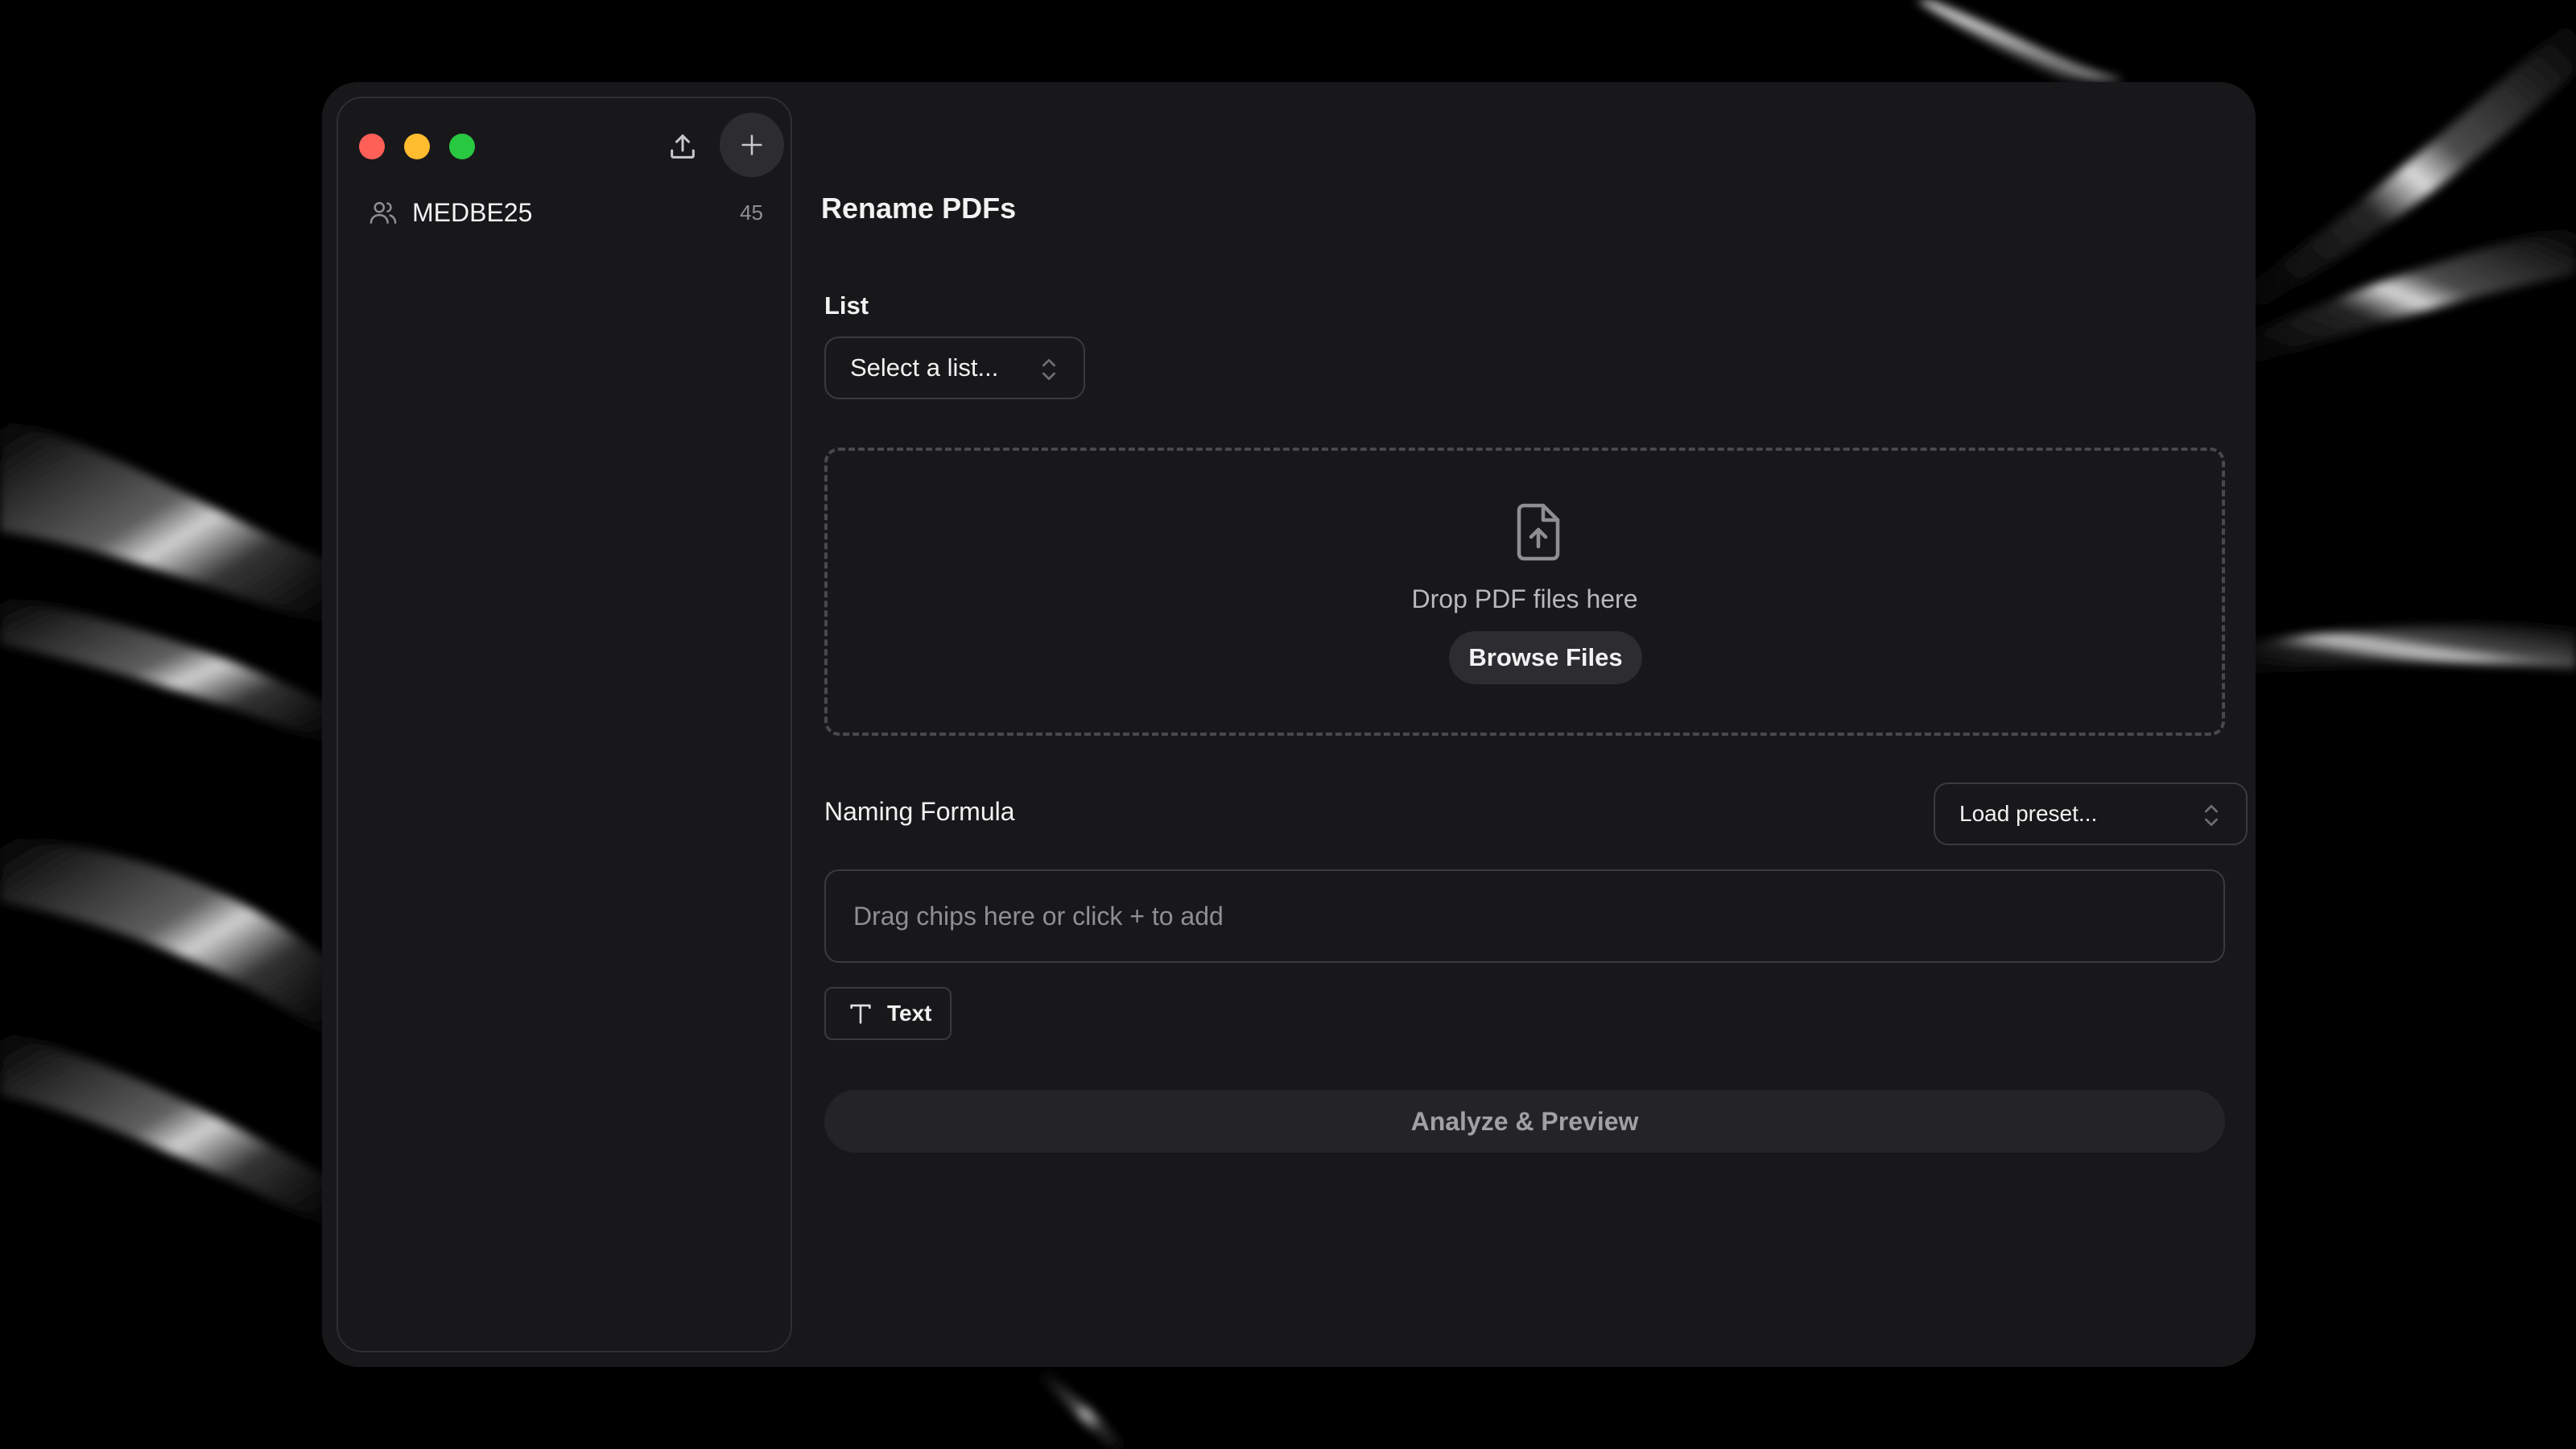  Describe the element at coordinates (472, 212) in the screenshot. I see `sidebar-item-label: MEDBE25` at that location.